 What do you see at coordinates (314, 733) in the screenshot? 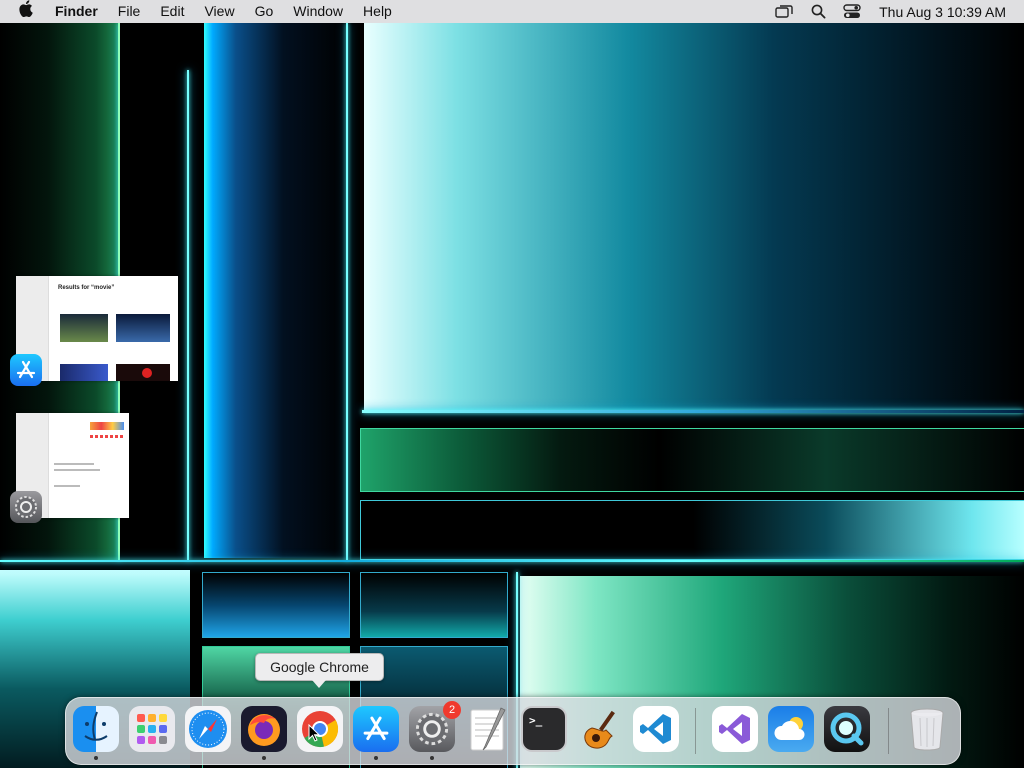
I see `mouse-cursor-icon` at bounding box center [314, 733].